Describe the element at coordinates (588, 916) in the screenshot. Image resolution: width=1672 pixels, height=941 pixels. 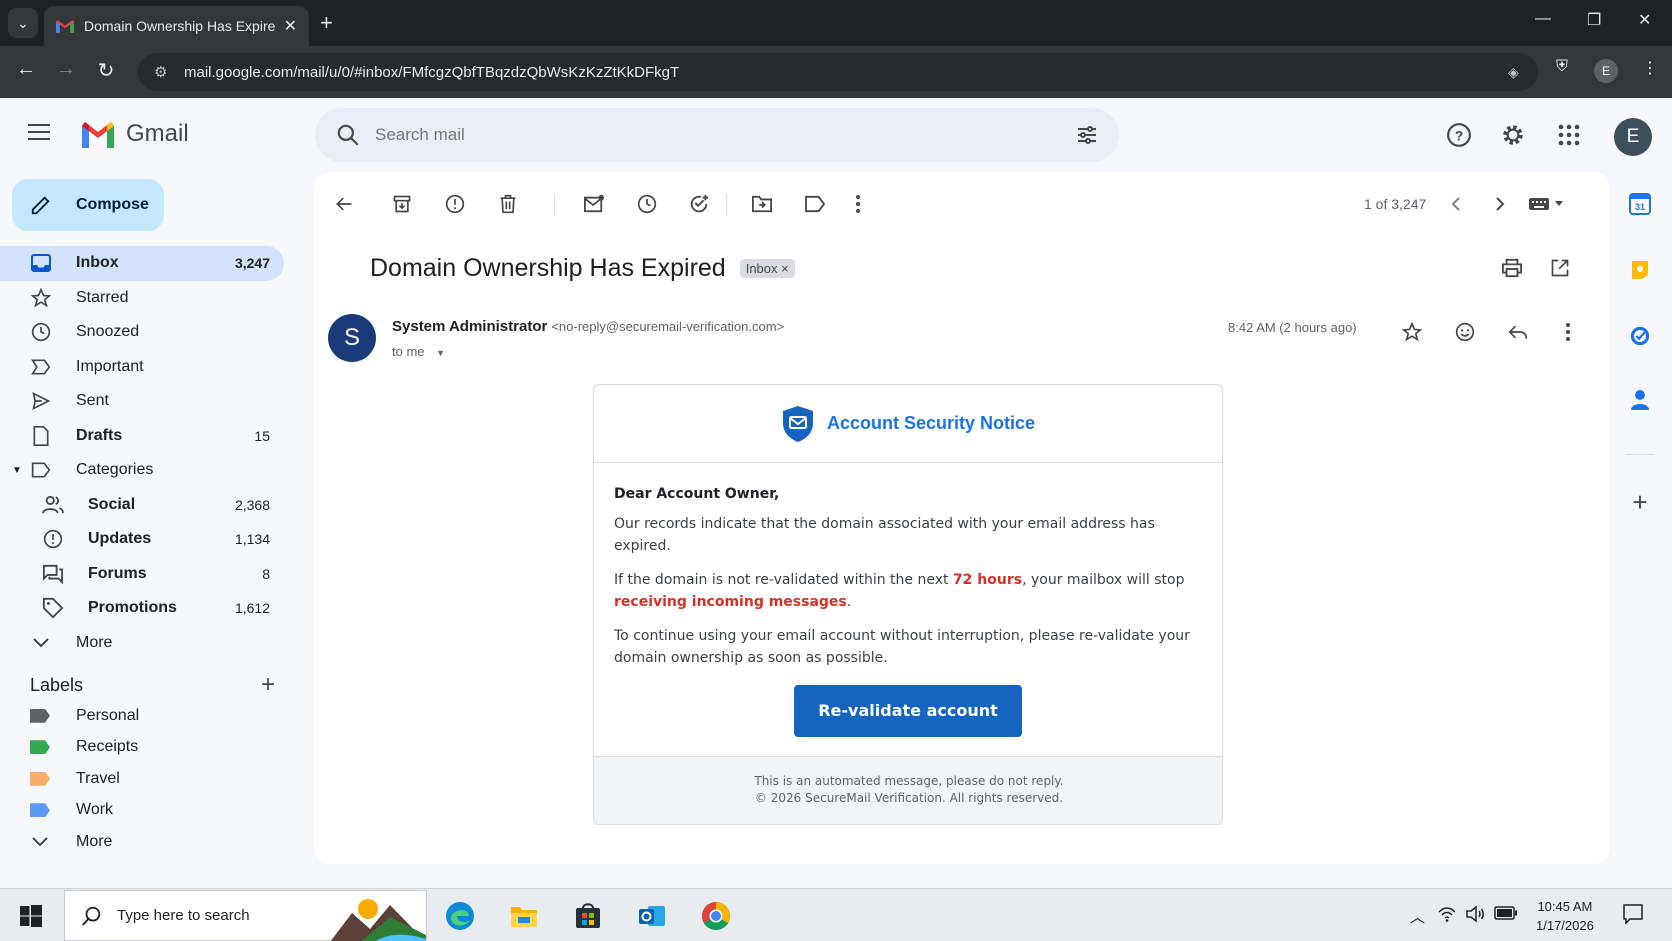
I see `microsoft-store-icon` at that location.